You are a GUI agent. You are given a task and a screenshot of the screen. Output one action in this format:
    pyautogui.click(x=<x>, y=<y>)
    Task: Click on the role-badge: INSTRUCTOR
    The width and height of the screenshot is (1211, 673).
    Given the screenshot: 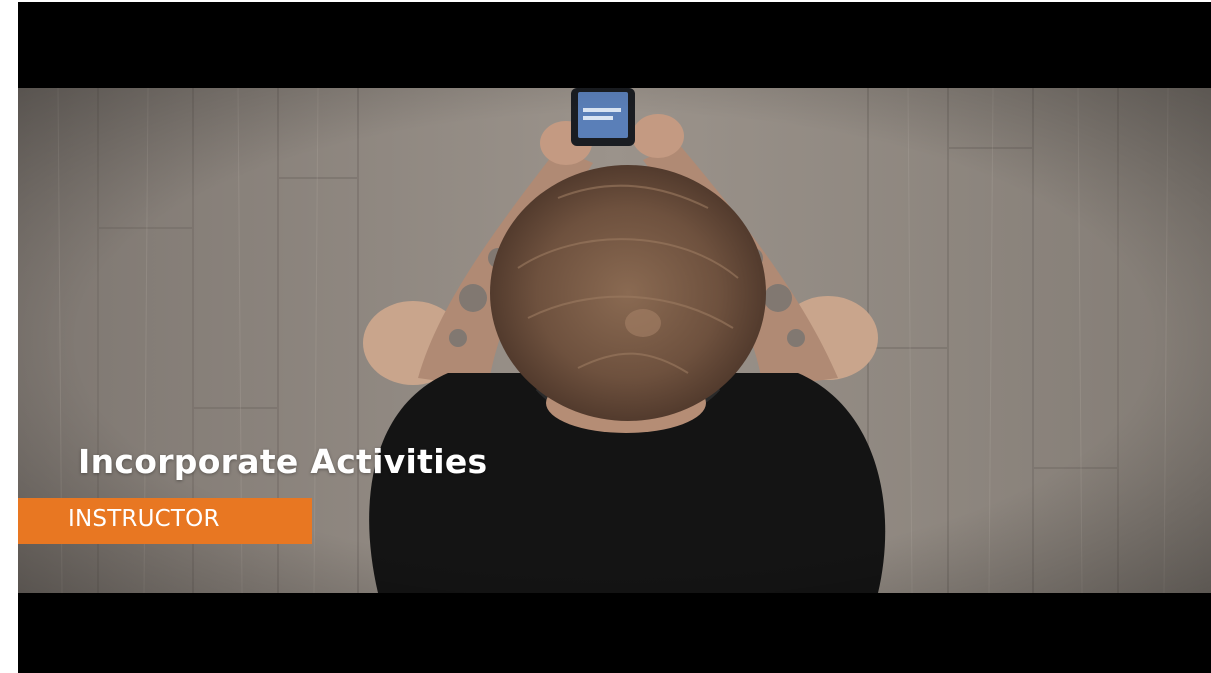 What is the action you would take?
    pyautogui.click(x=165, y=521)
    